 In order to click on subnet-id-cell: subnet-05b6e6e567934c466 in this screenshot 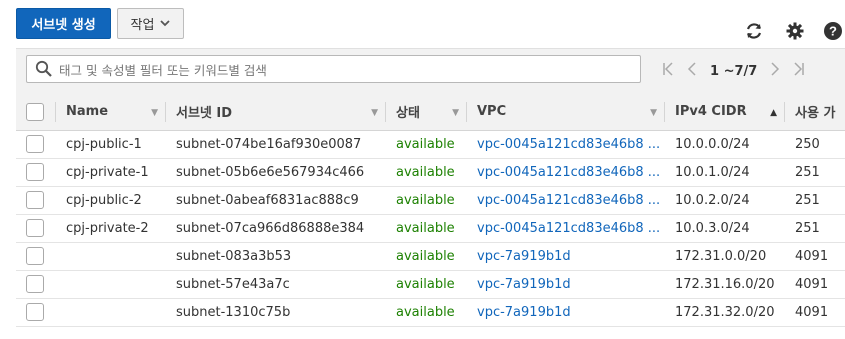, I will do `click(276, 172)`.